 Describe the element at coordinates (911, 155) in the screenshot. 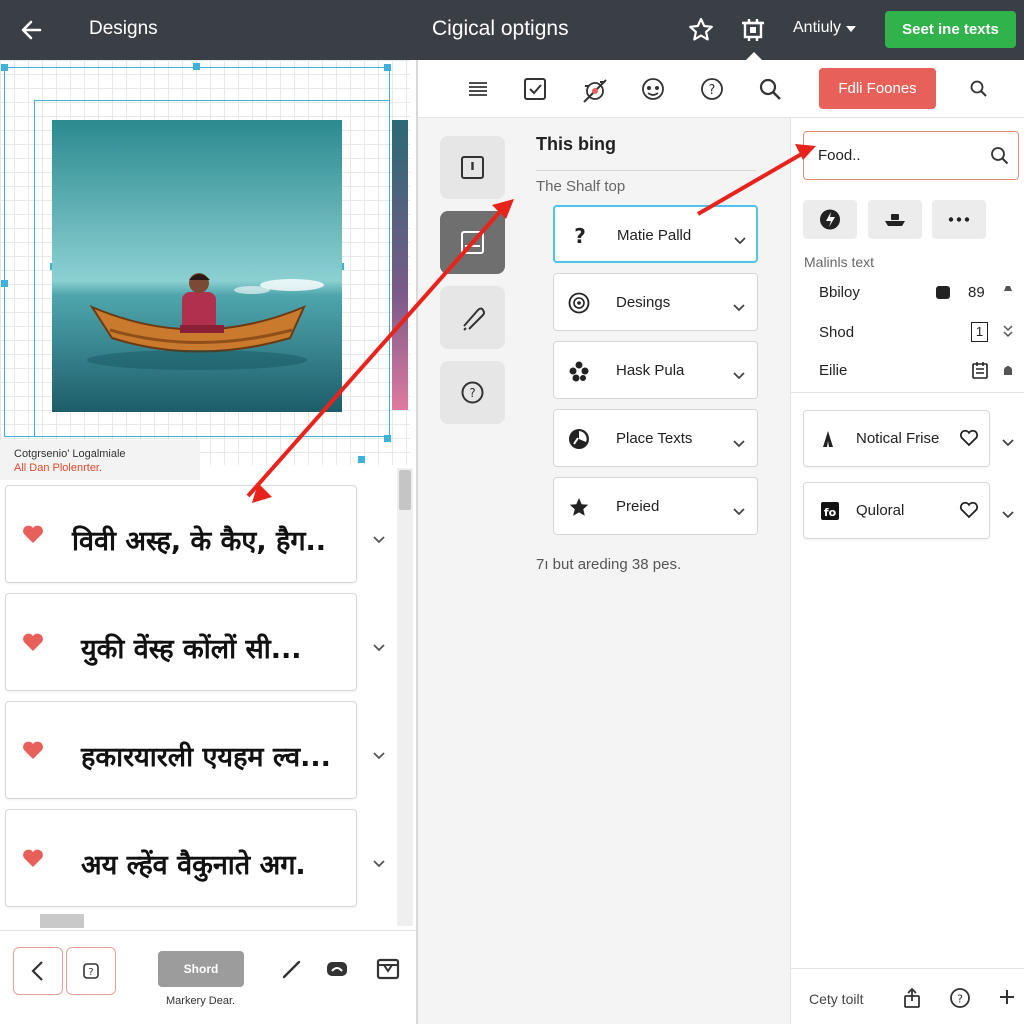

I see `font-search-input: Food..` at that location.